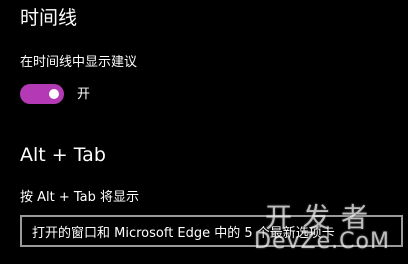 This screenshot has width=408, height=264. I want to click on alt-tab-dropdown: 打开的窗口和 Microsoft Edge 中的 5 个最新选项卡, so click(211, 231).